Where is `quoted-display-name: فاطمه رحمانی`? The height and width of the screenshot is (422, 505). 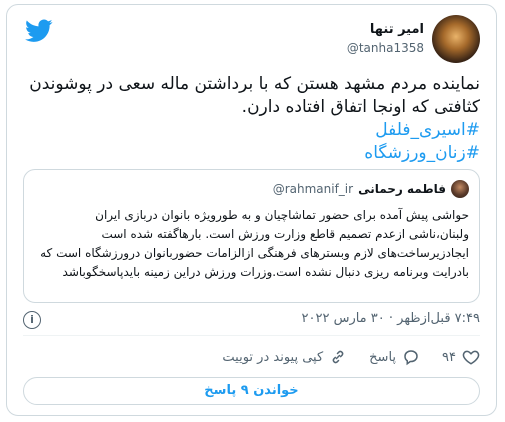
quoted-display-name: فاطمه رحمانی is located at coordinates (402, 189).